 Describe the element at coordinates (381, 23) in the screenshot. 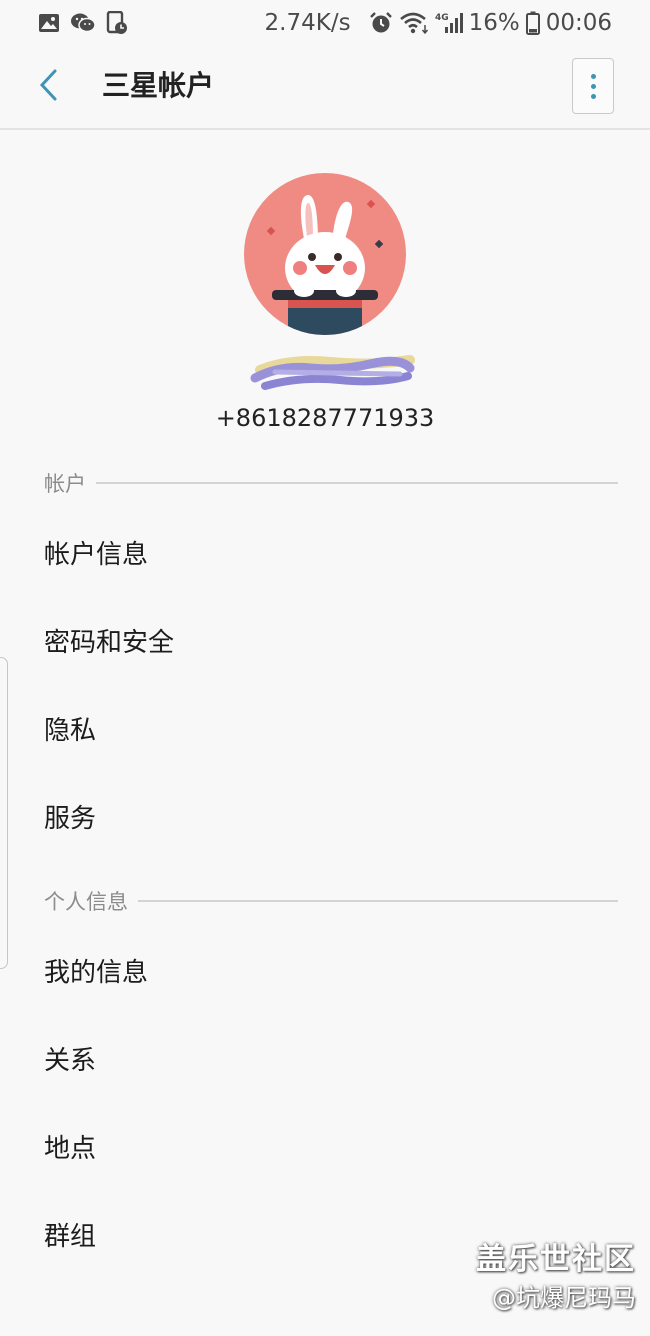

I see `alarm-icon` at that location.